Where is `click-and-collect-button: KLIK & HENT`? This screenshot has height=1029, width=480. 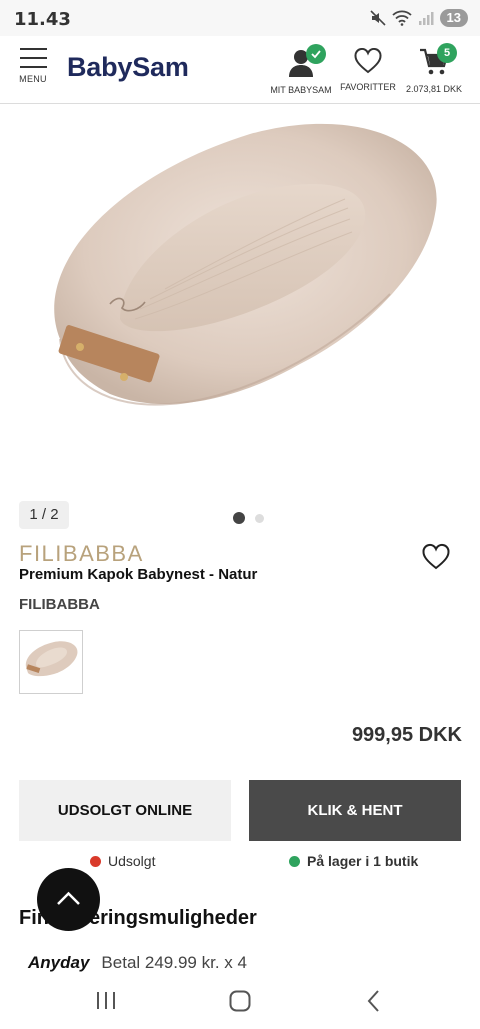
click-and-collect-button: KLIK & HENT is located at coordinates (355, 810).